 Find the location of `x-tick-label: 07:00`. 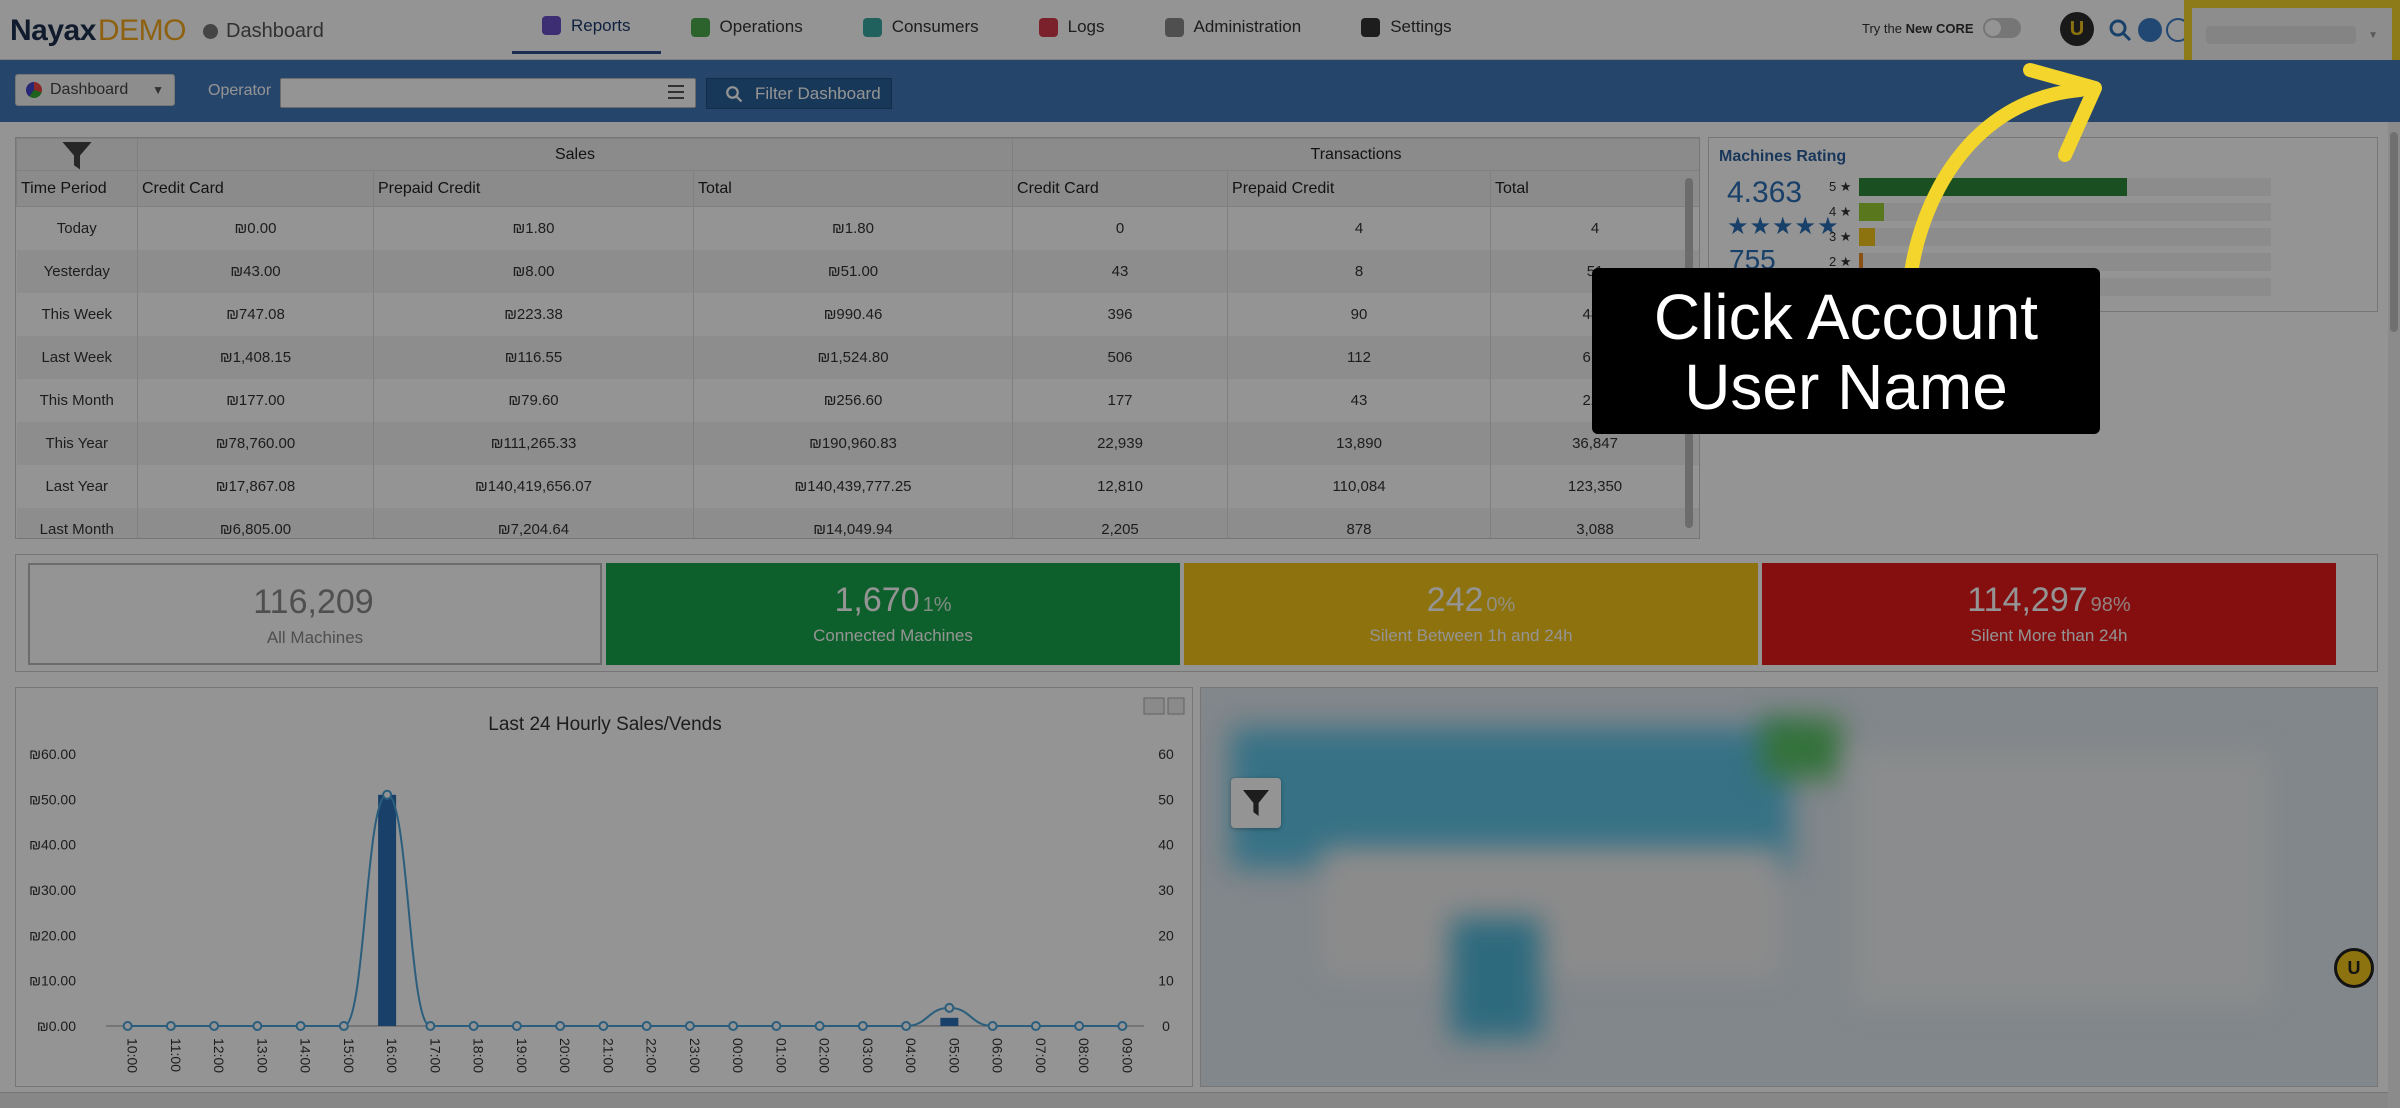

x-tick-label: 07:00 is located at coordinates (1041, 1055).